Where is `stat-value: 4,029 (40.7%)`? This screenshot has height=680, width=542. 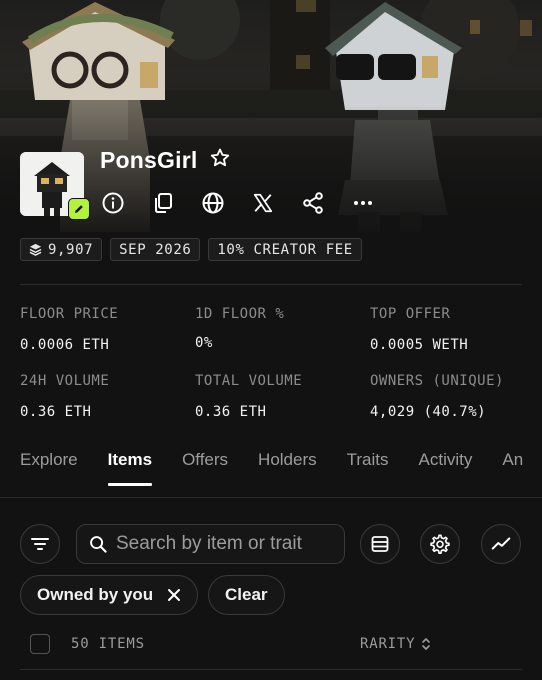
stat-value: 4,029 (40.7%) is located at coordinates (428, 412).